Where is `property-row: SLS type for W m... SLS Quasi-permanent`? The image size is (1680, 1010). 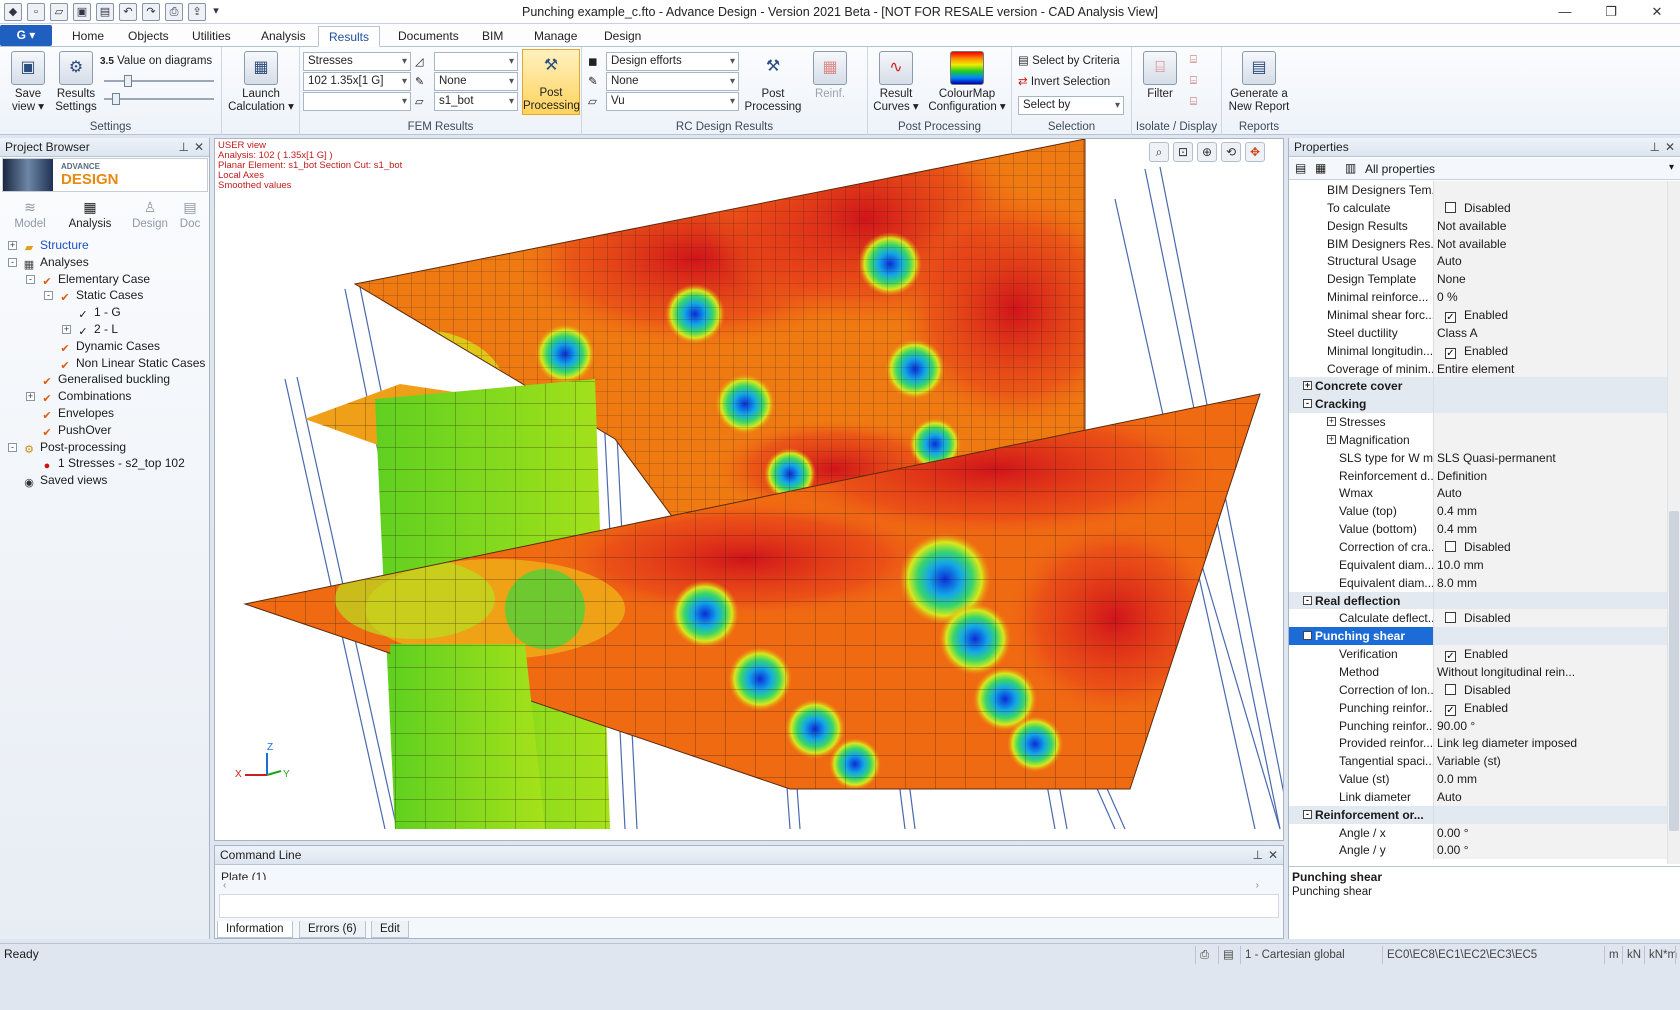
property-row: SLS type for W m... SLS Quasi-permanent is located at coordinates (1478, 457).